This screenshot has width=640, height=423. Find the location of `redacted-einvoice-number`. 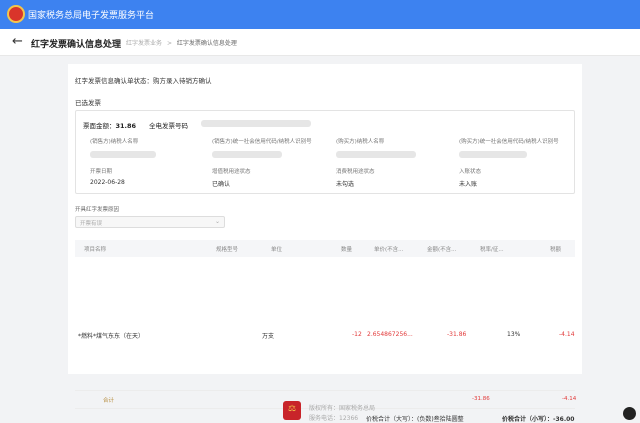

redacted-einvoice-number is located at coordinates (256, 123).